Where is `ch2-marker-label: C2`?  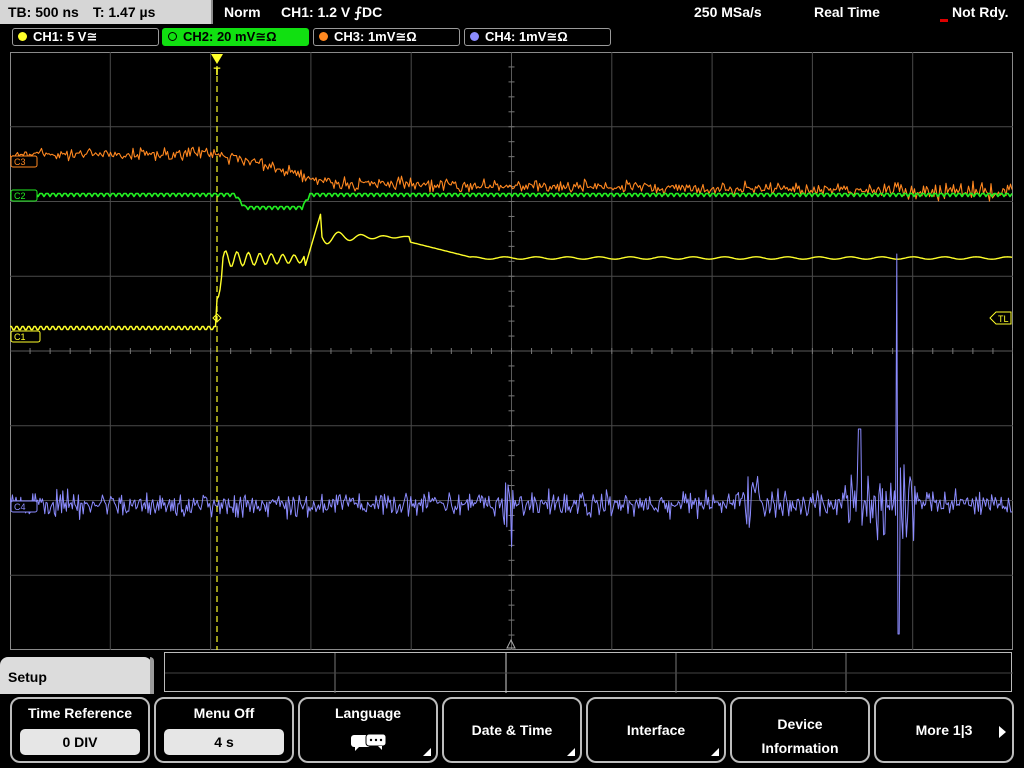 ch2-marker-label: C2 is located at coordinates (20, 196).